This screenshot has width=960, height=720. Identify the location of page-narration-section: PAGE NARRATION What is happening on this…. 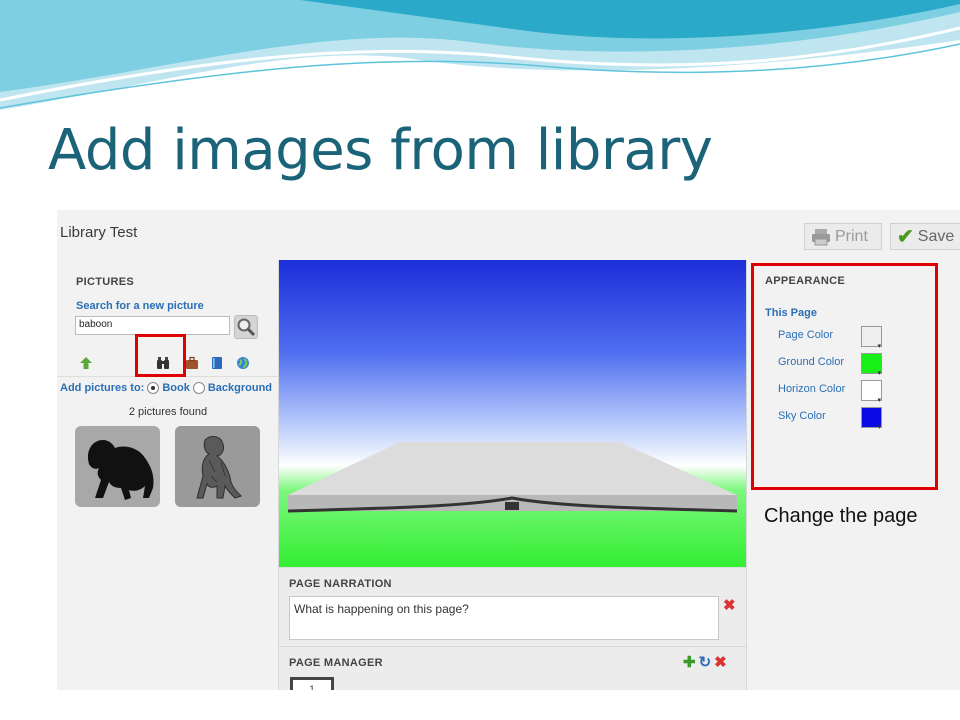
(512, 606).